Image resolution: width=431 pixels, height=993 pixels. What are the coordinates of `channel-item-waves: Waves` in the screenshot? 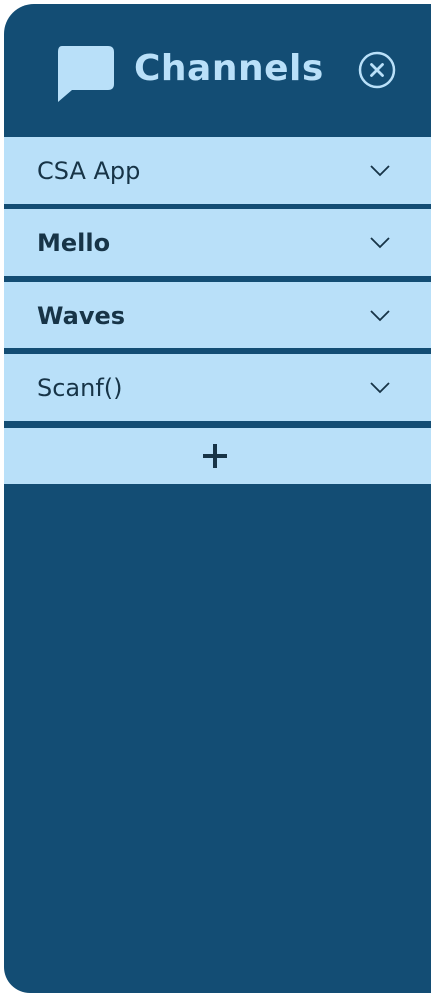 It's located at (217, 315).